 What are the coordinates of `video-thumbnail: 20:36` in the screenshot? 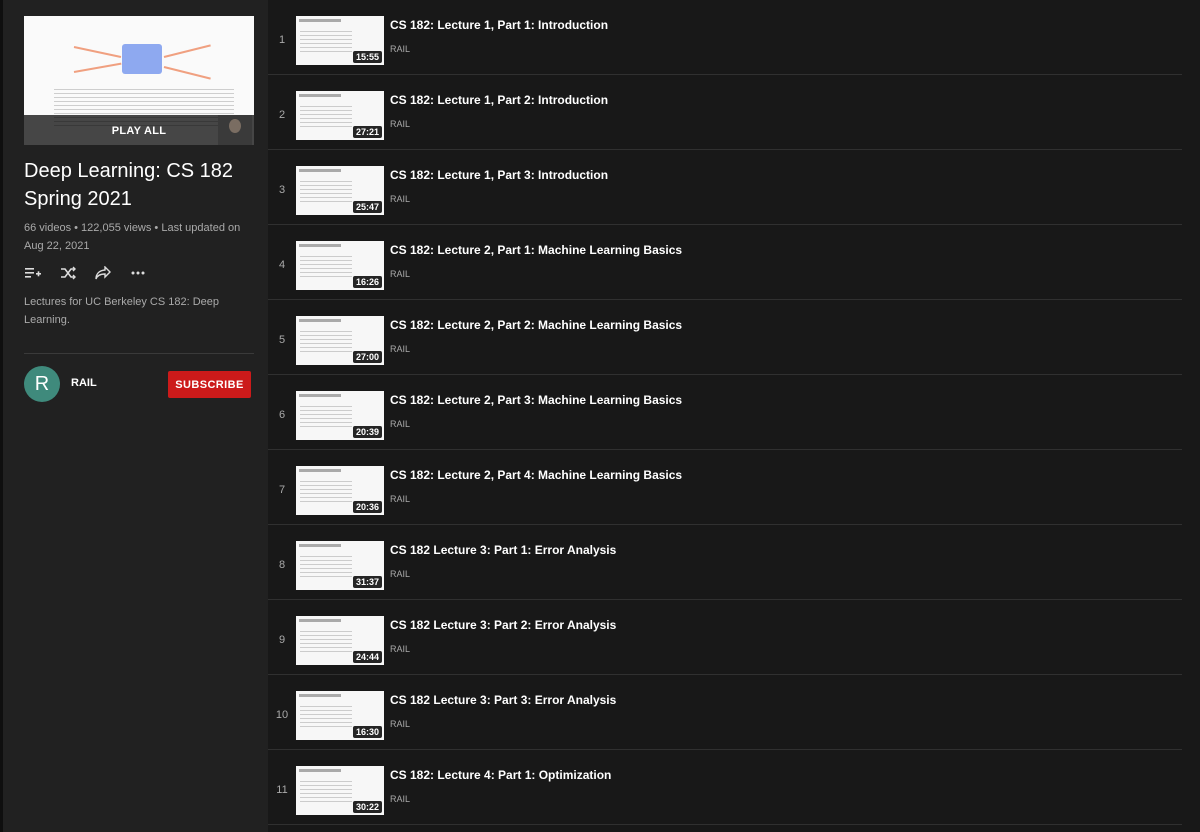 It's located at (340, 490).